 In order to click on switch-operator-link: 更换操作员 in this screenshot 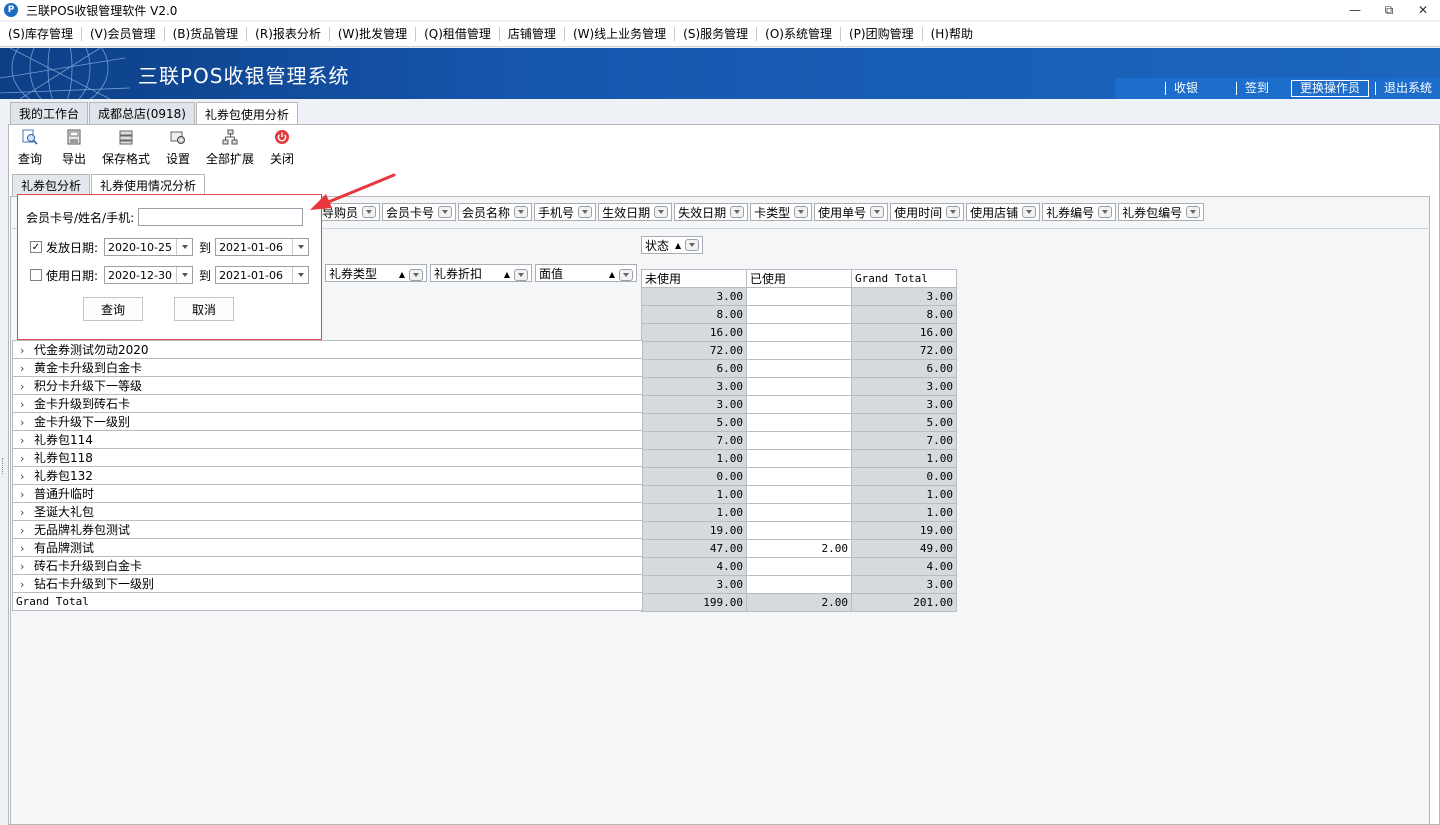, I will do `click(1329, 88)`.